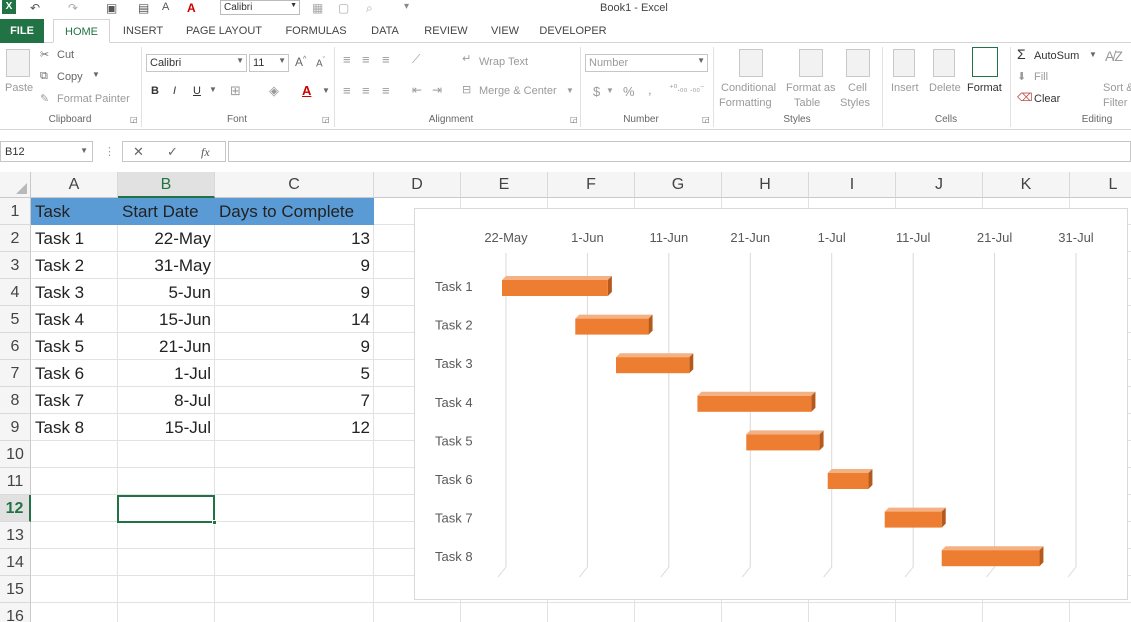 This screenshot has width=1131, height=622. Describe the element at coordinates (417, 90) in the screenshot. I see `decrease-indent-icon: ⇤` at that location.